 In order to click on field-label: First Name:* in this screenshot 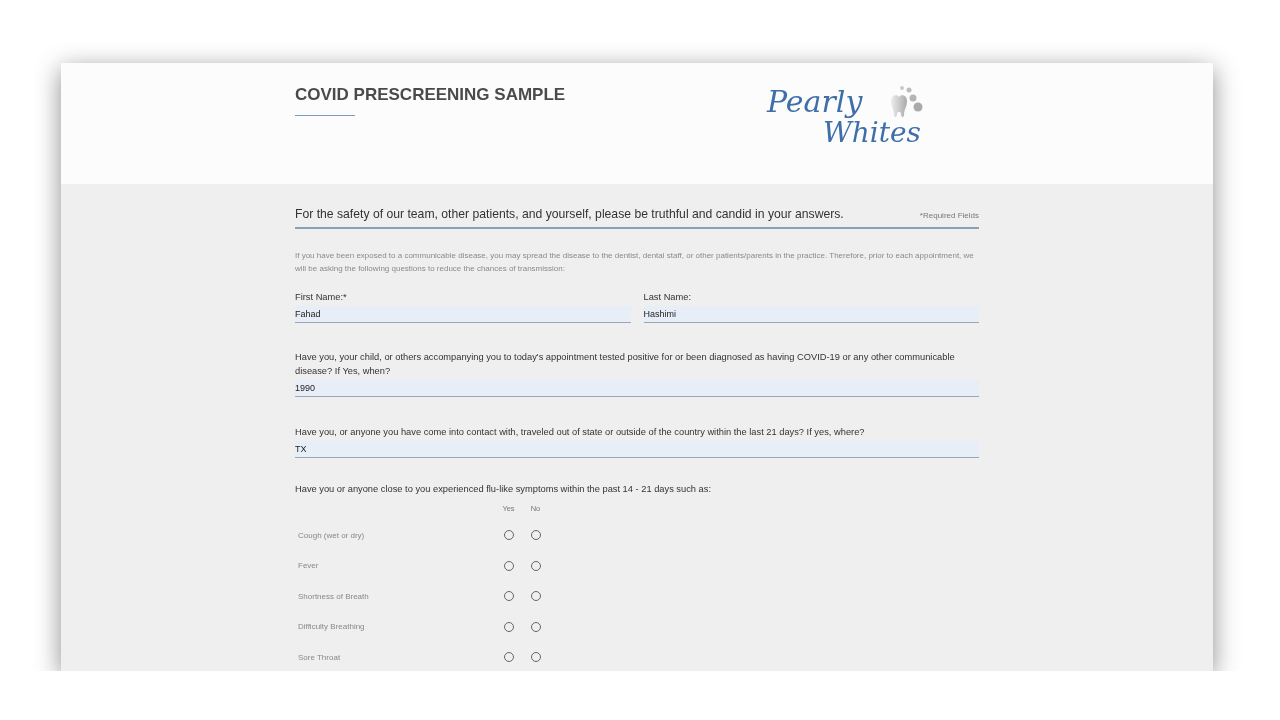, I will do `click(321, 297)`.